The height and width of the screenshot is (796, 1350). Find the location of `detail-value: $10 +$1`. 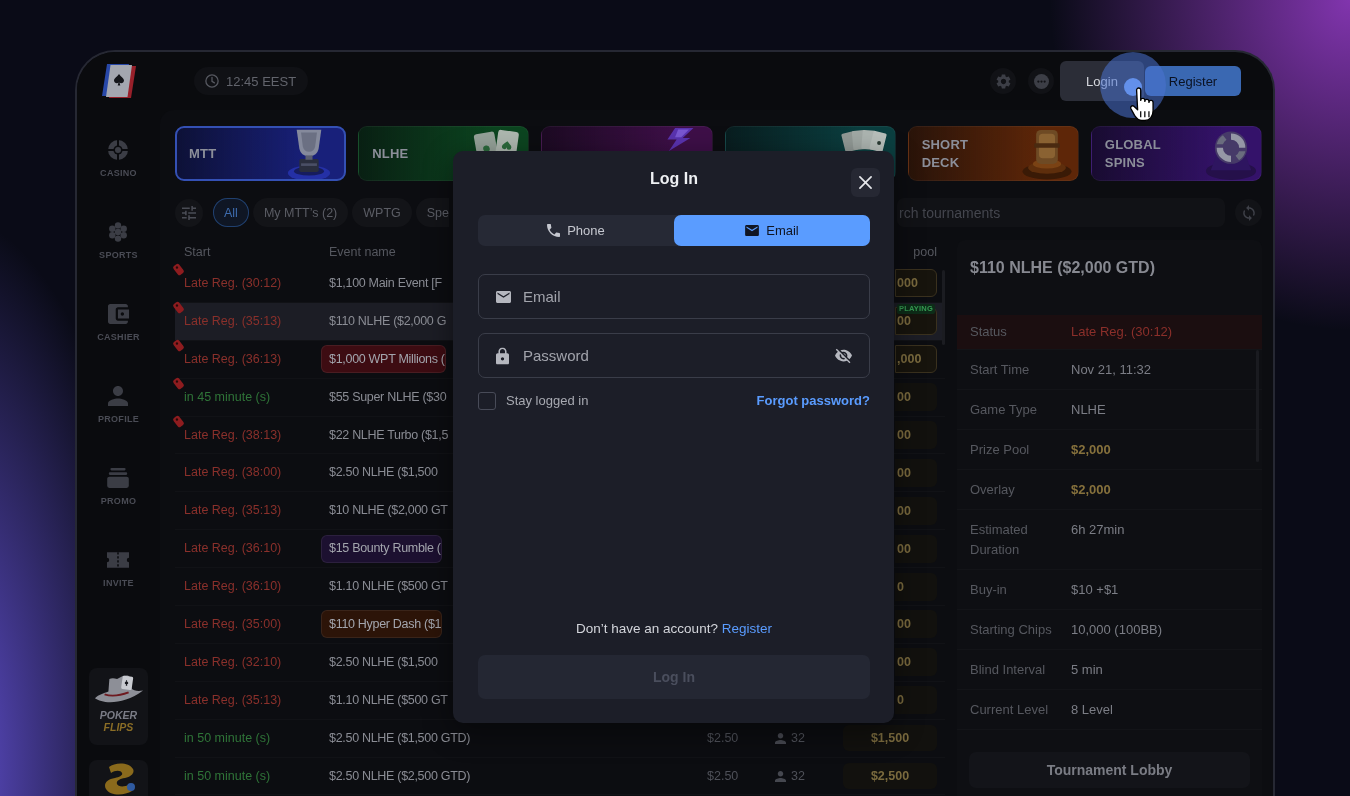

detail-value: $10 +$1 is located at coordinates (1095, 590).